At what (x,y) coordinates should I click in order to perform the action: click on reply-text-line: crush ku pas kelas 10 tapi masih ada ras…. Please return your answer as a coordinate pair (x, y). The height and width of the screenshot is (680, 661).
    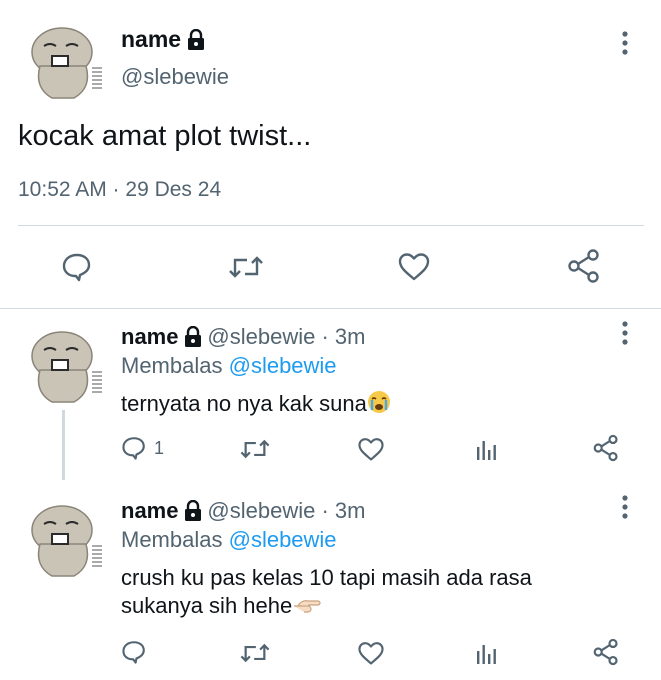
    Looking at the image, I should click on (326, 577).